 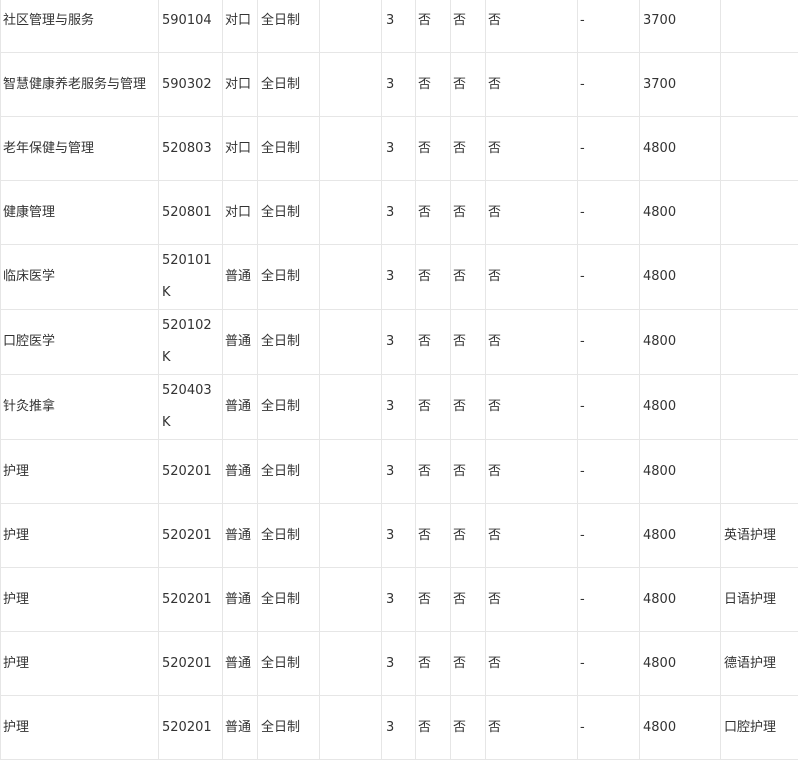 I want to click on table-row: 社区管理与服务590104对口全日制3否否否-3700, so click(x=399, y=26).